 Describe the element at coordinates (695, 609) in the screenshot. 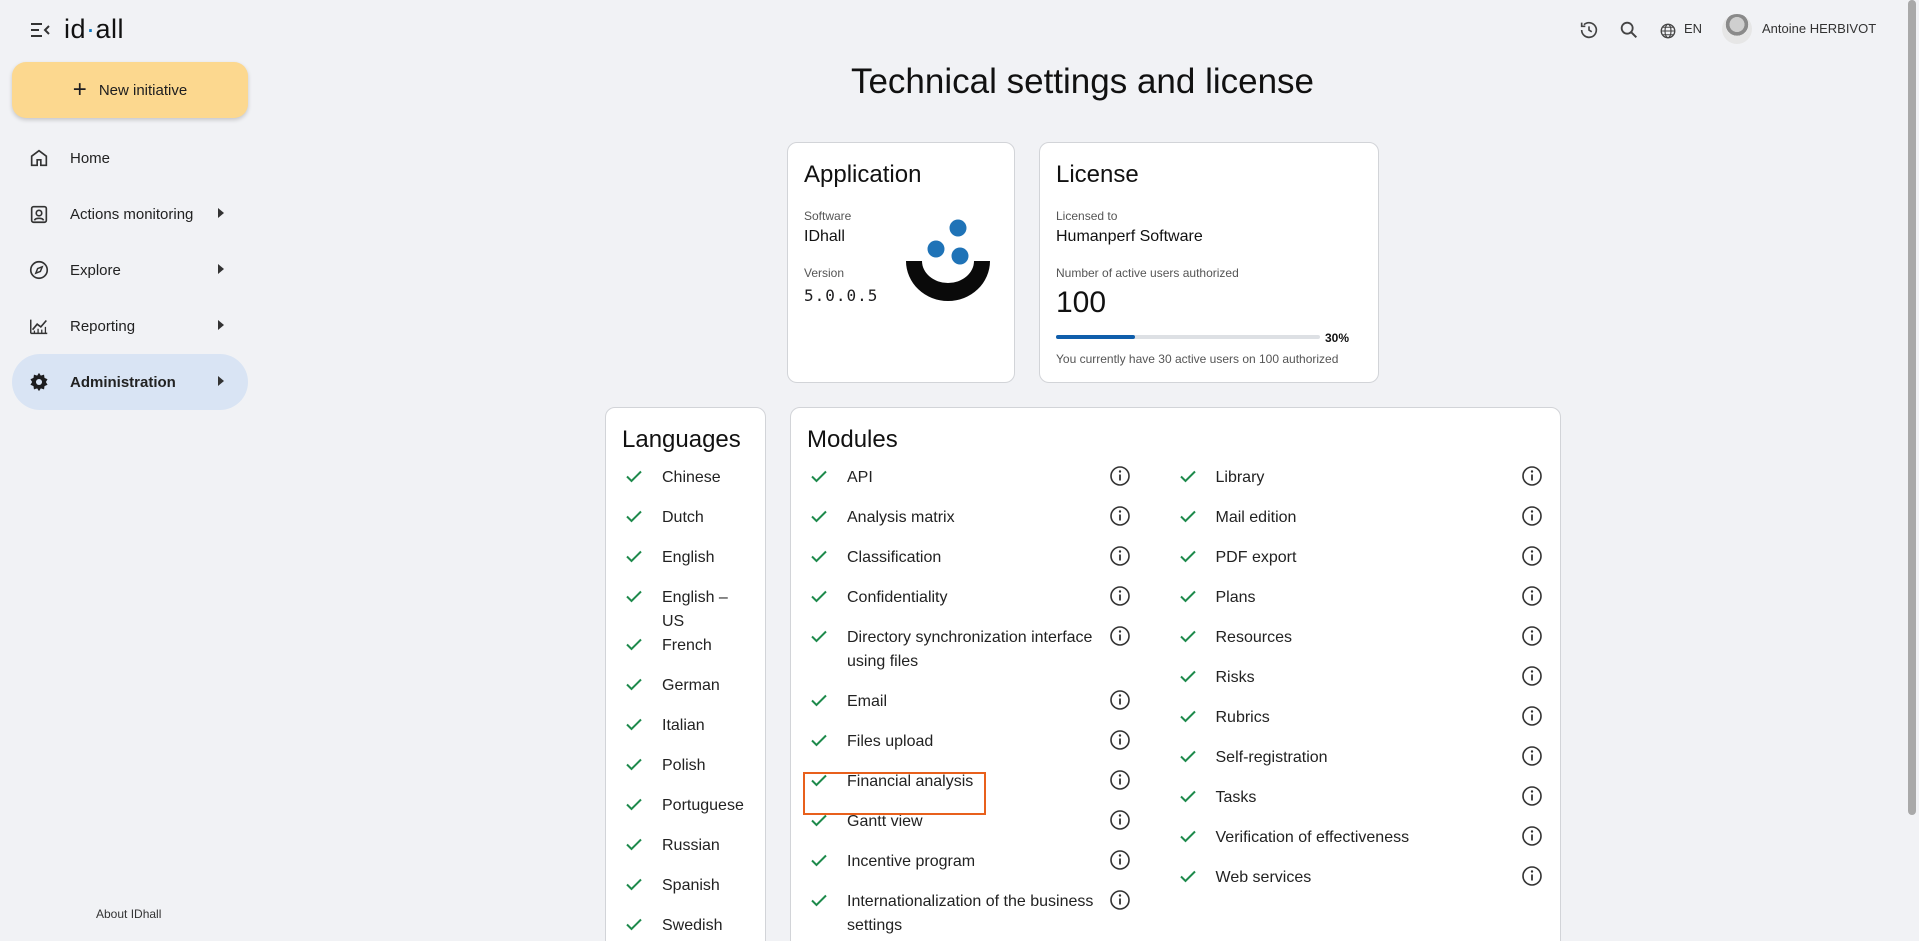

I see `list-item-label: English – US` at that location.